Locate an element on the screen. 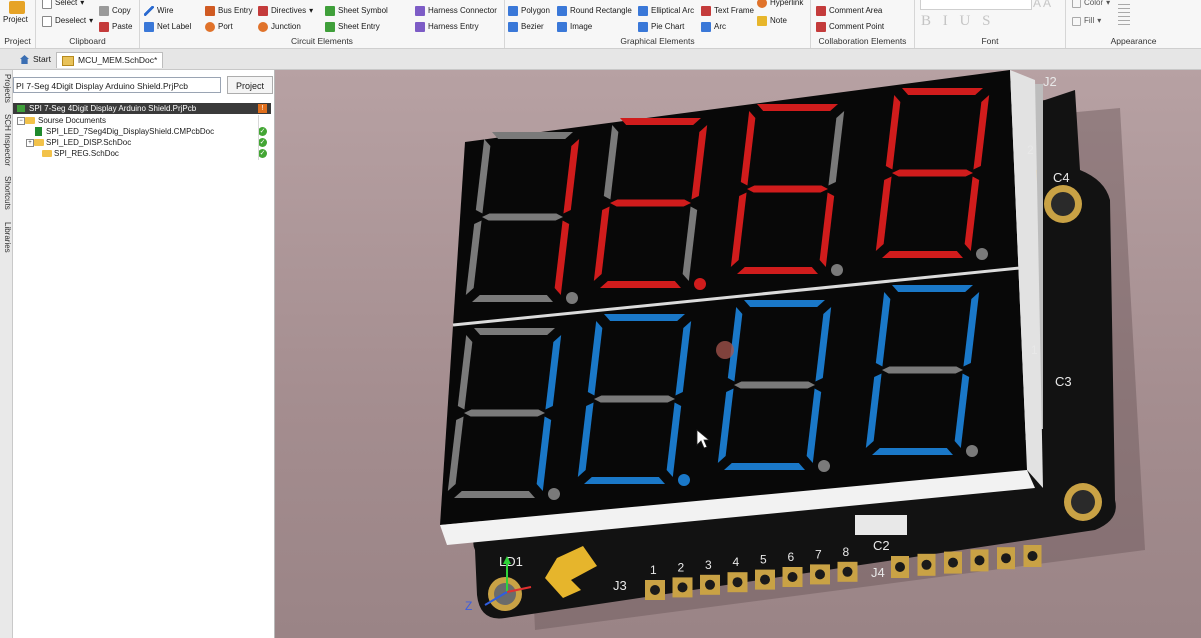 The height and width of the screenshot is (638, 1201). top-digit-1-segment-g is located at coordinates (522, 217).